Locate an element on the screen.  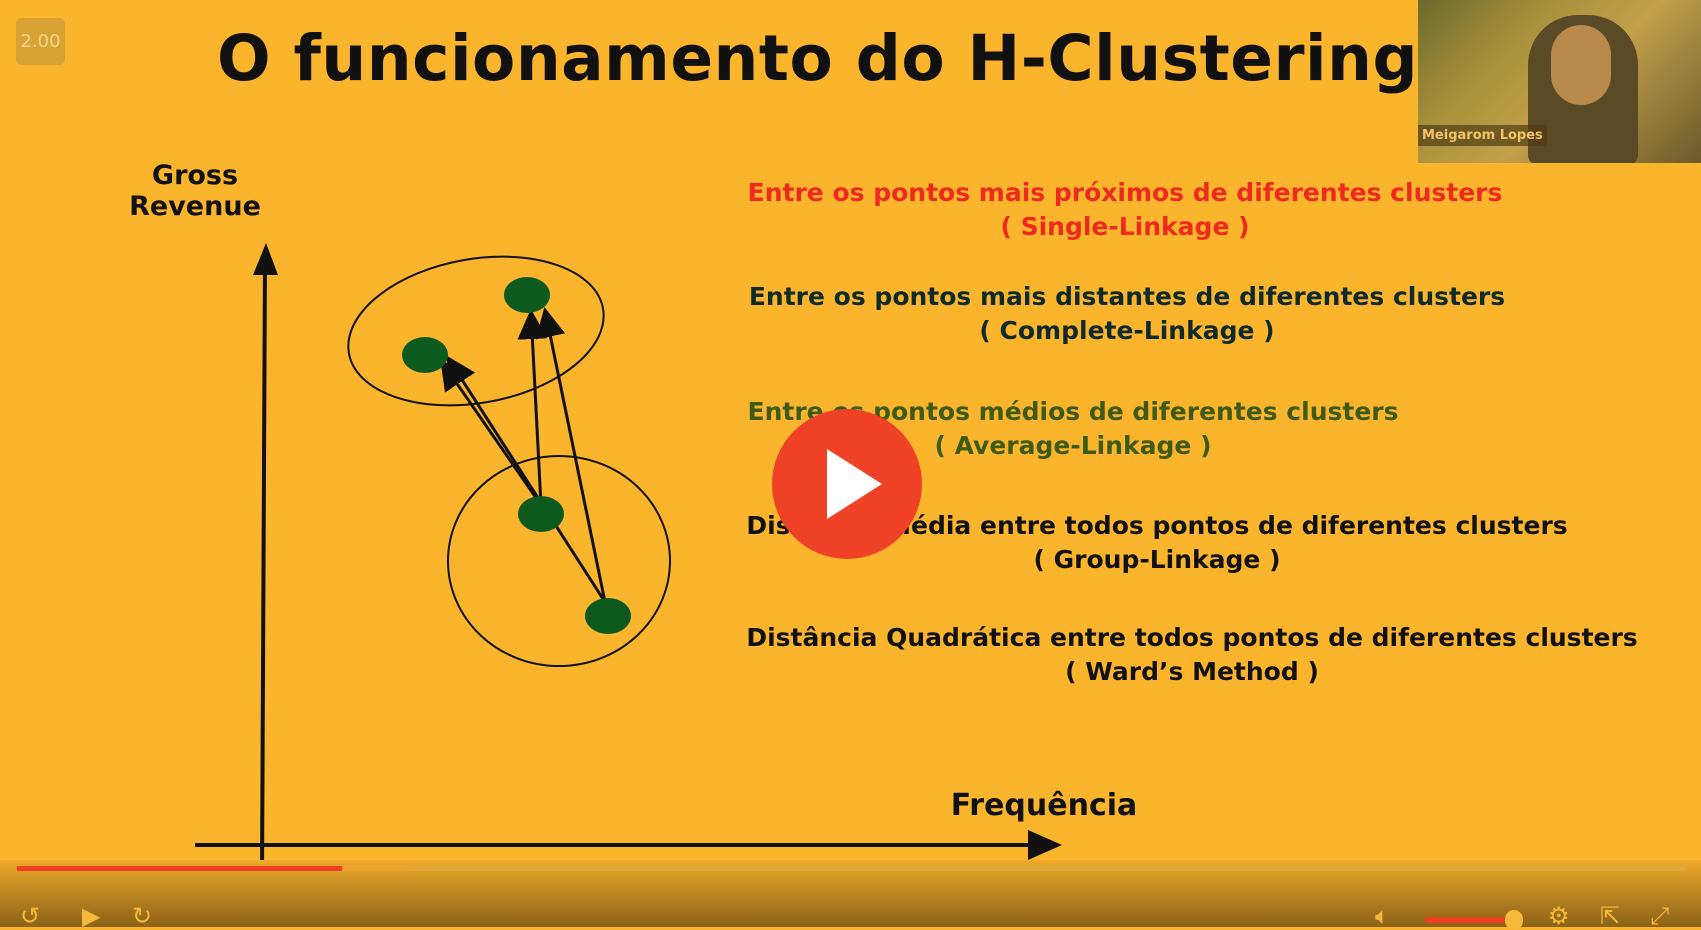
y-axis-label: Gross Revenue is located at coordinates (195, 191).